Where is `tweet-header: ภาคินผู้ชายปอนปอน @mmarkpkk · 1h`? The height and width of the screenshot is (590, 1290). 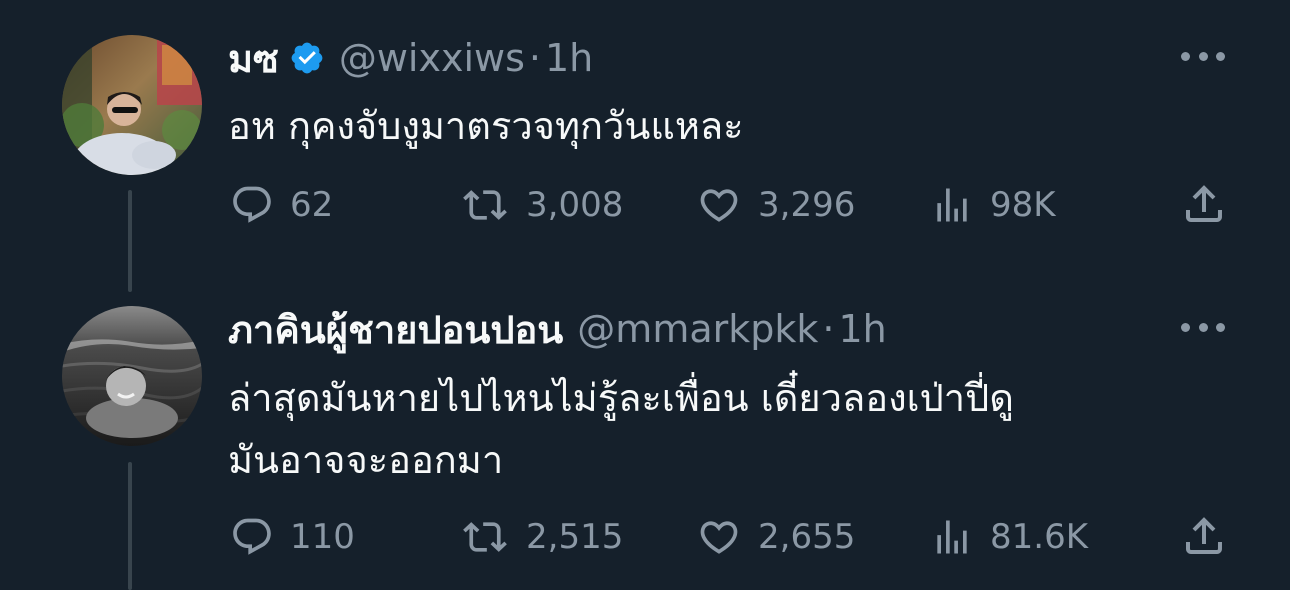 tweet-header: ภาคินผู้ชายปอนปอน @mmarkpkk · 1h is located at coordinates (557, 329).